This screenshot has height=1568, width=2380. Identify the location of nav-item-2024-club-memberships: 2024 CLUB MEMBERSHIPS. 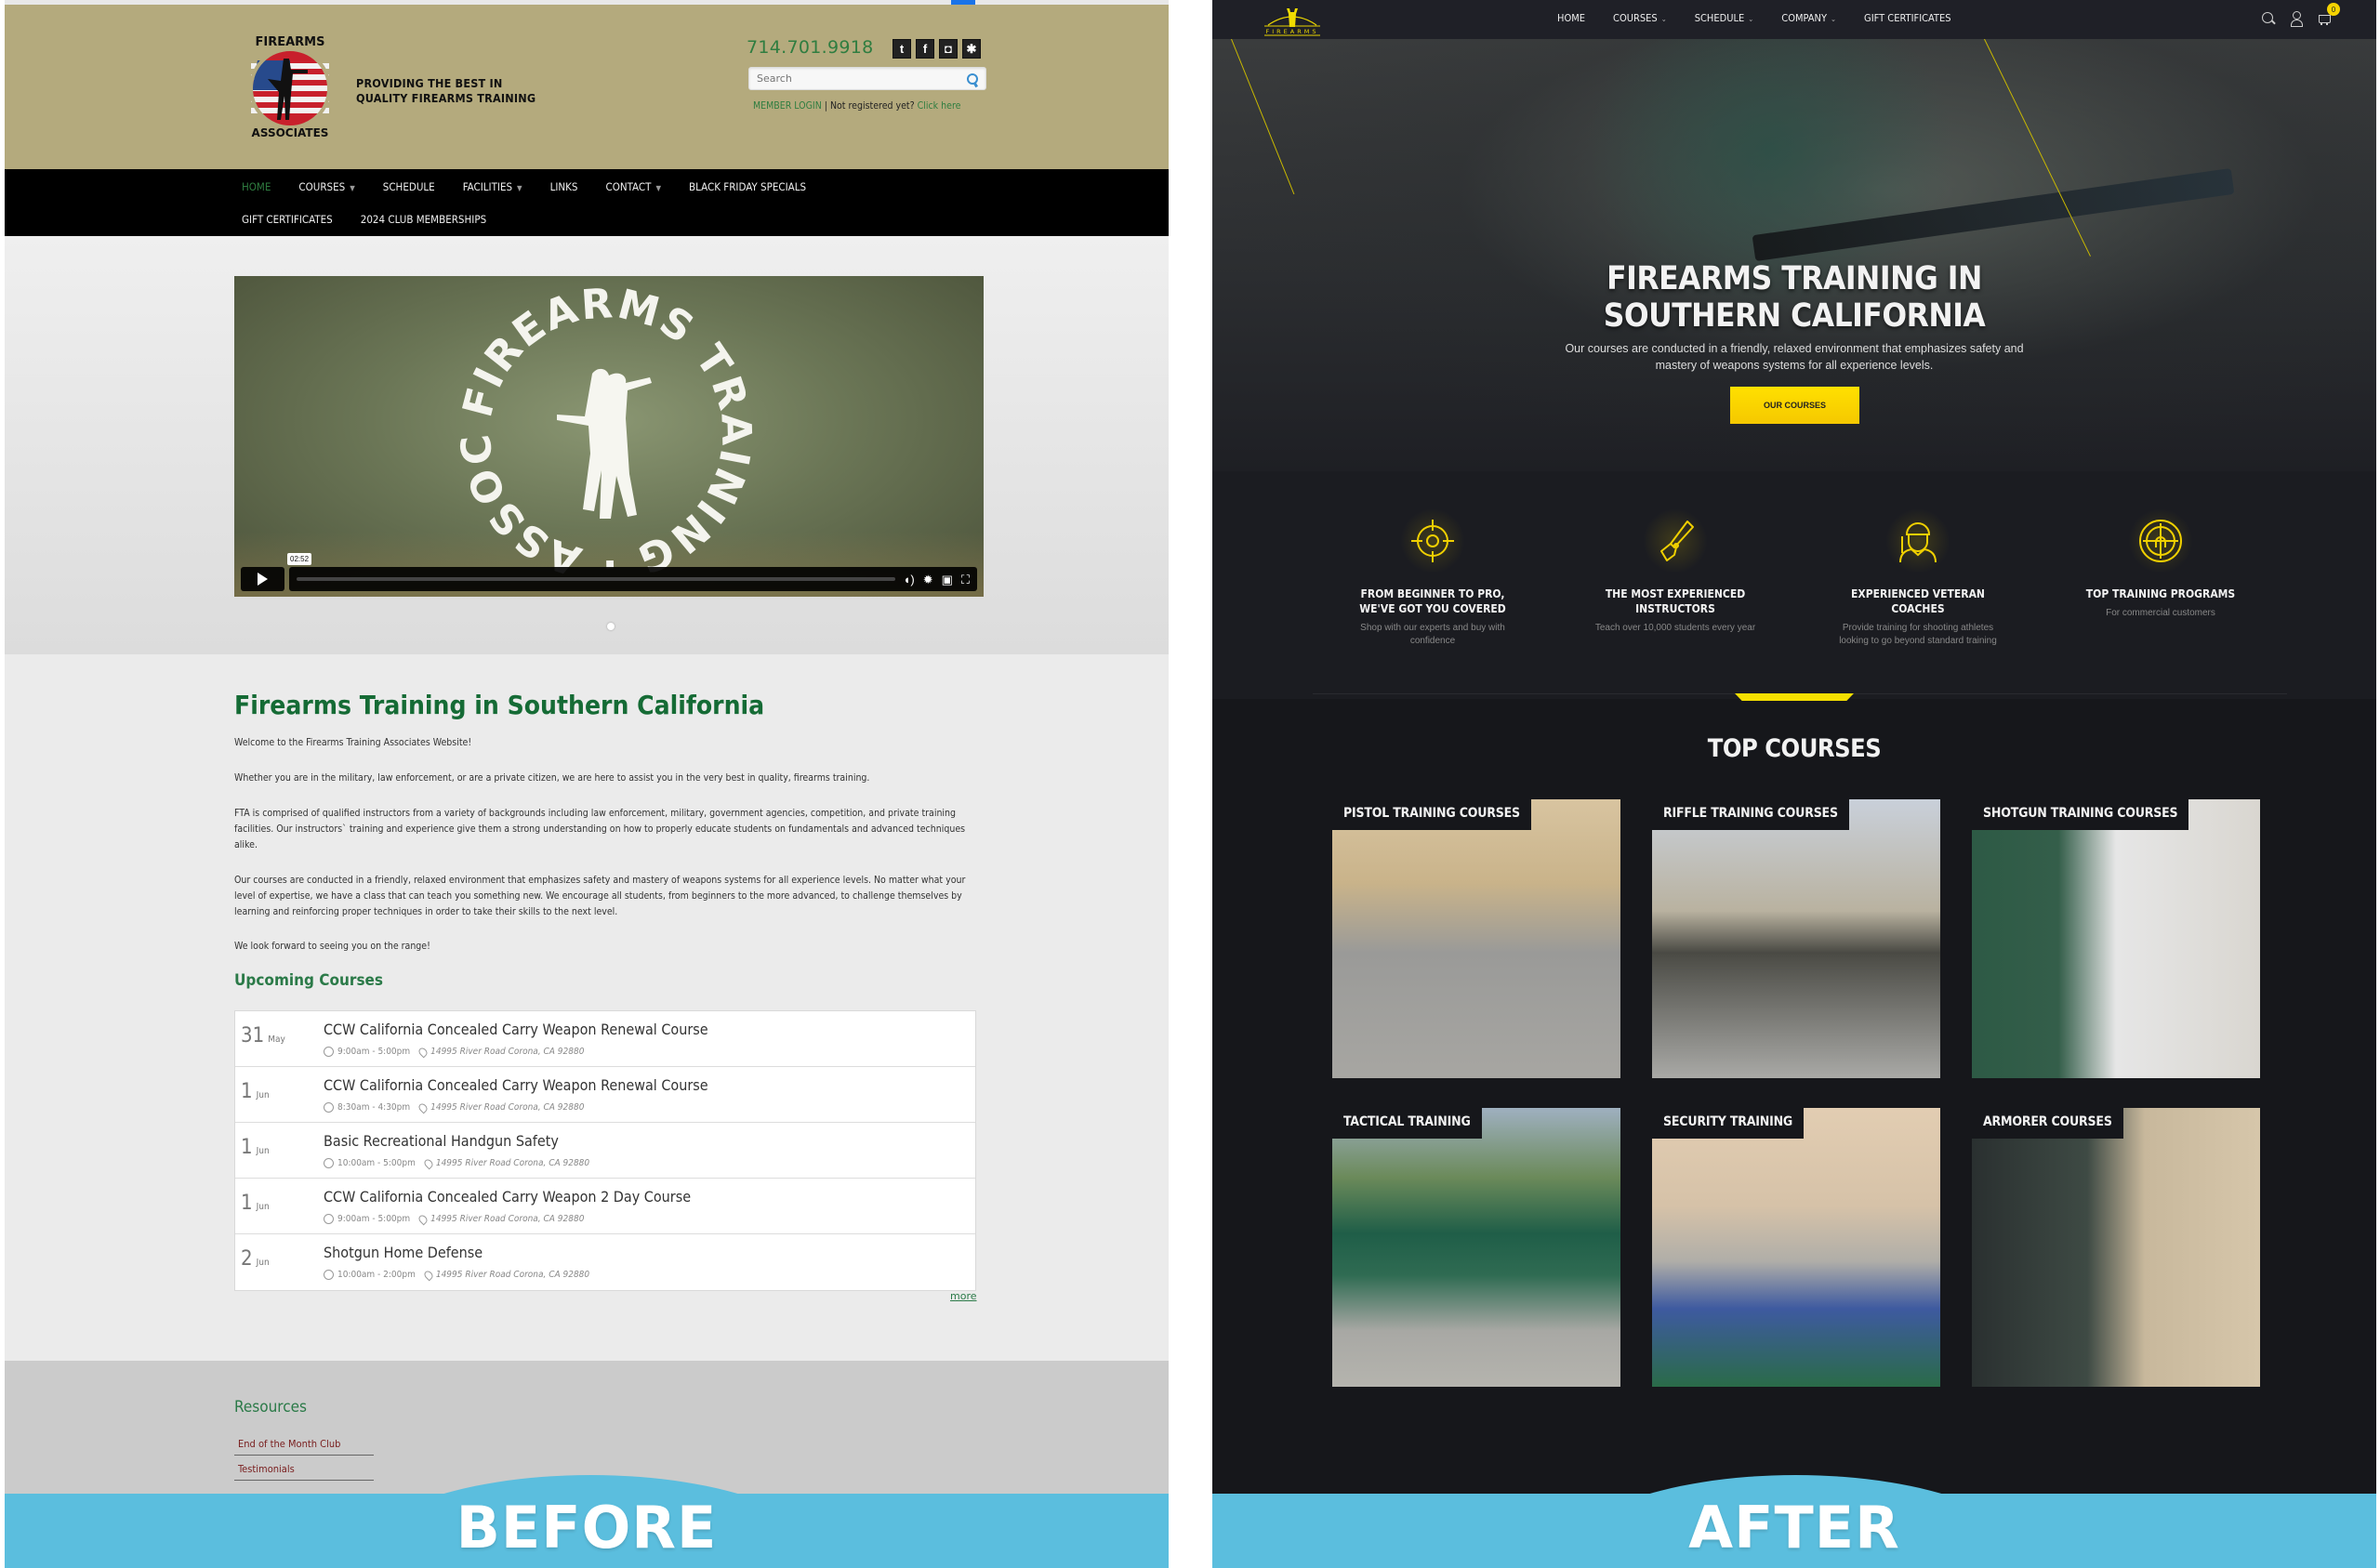
(423, 220).